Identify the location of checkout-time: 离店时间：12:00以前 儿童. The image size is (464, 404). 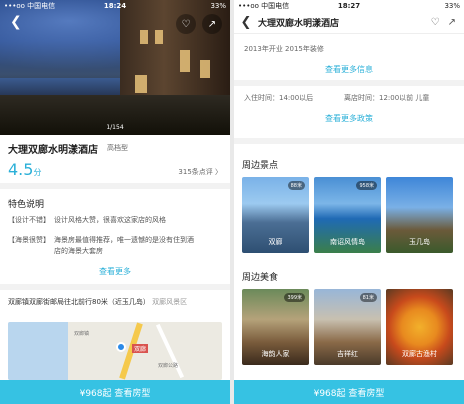
(387, 98).